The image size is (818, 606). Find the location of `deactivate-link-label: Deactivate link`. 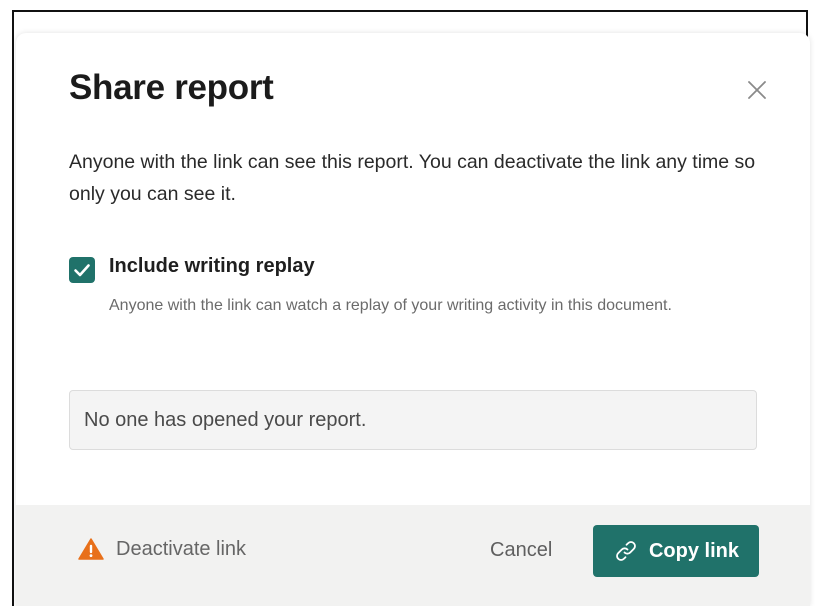

deactivate-link-label: Deactivate link is located at coordinates (181, 548).